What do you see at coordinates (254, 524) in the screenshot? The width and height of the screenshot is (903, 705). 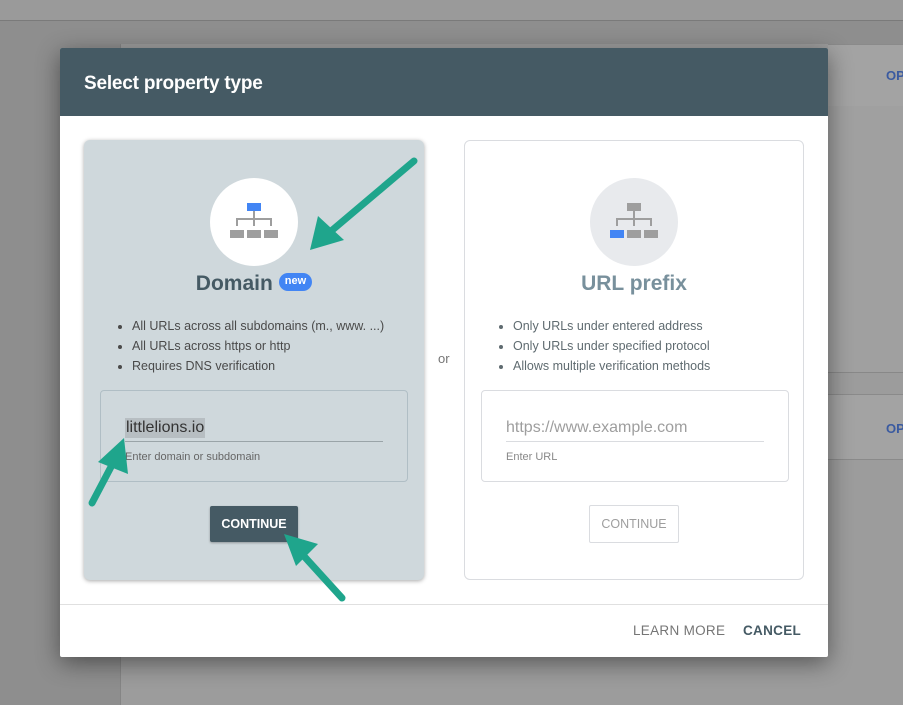 I see `domain-continue-button: CONTINUE` at bounding box center [254, 524].